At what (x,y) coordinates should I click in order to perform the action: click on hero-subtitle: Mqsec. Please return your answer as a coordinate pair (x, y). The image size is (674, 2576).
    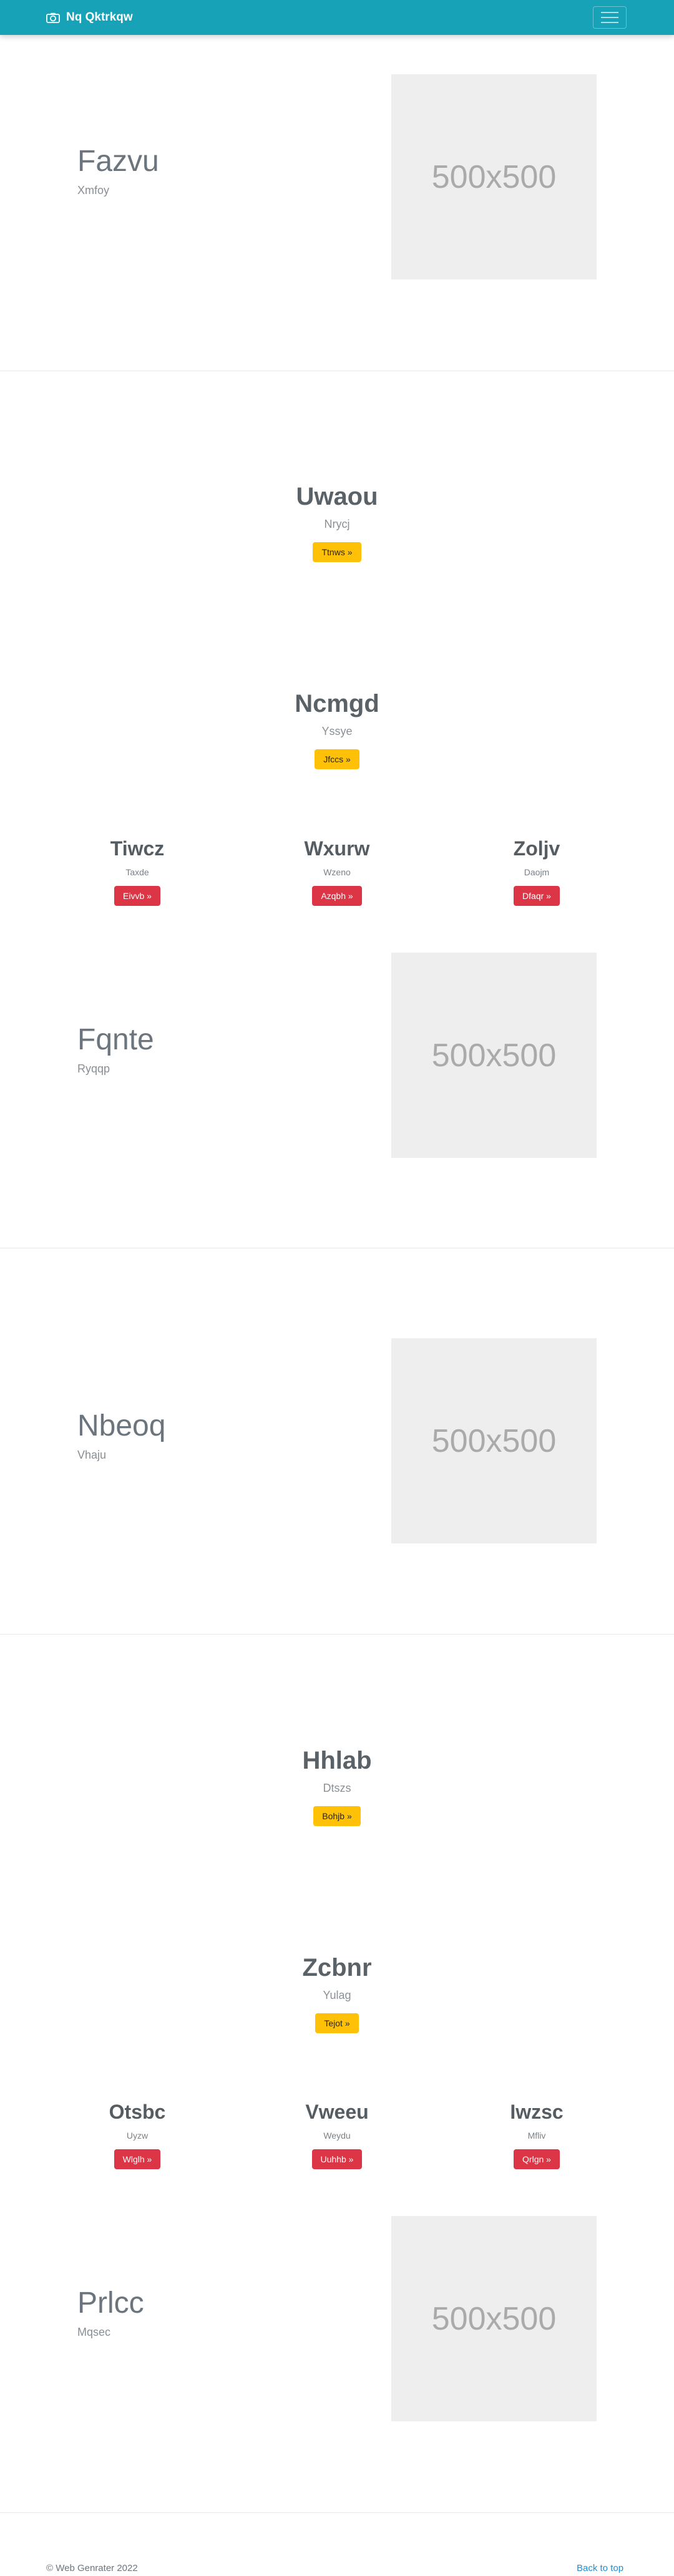
    Looking at the image, I should click on (94, 2332).